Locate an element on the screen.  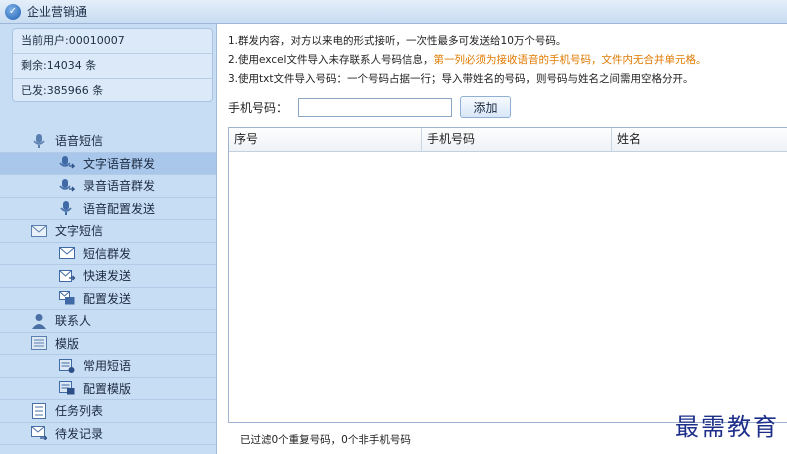
nav-config-send-label: 配置发送 is located at coordinates (107, 298).